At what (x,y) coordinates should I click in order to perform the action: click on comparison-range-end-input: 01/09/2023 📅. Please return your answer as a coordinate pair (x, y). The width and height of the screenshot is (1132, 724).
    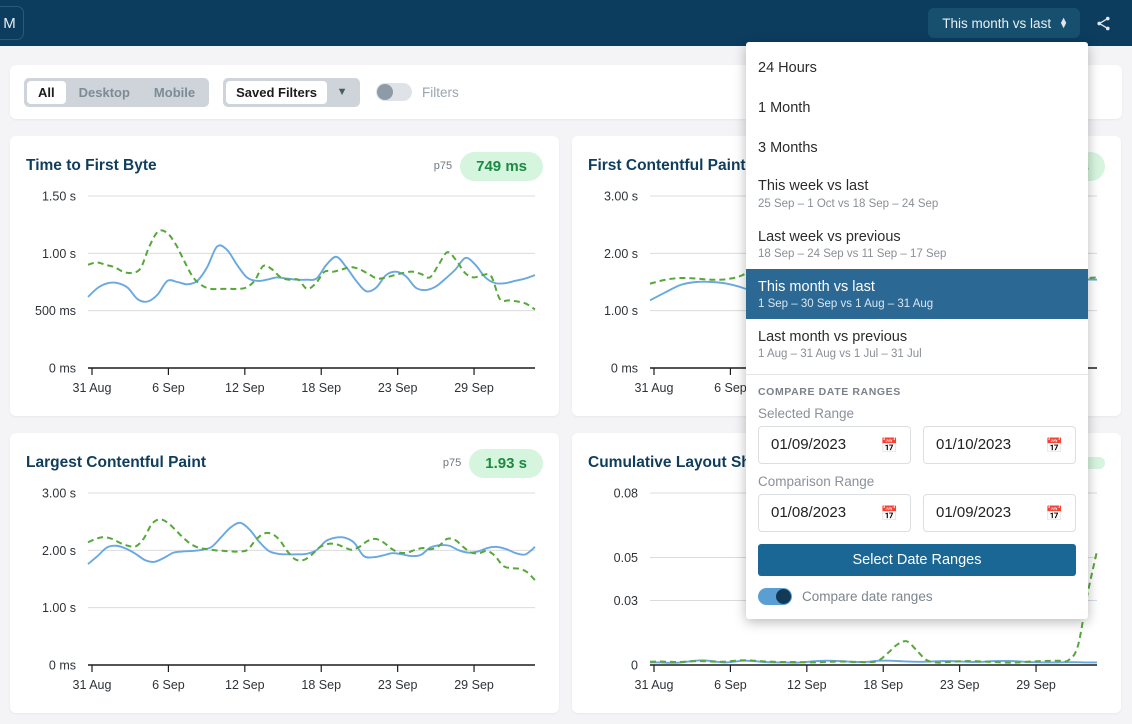
    Looking at the image, I should click on (999, 512).